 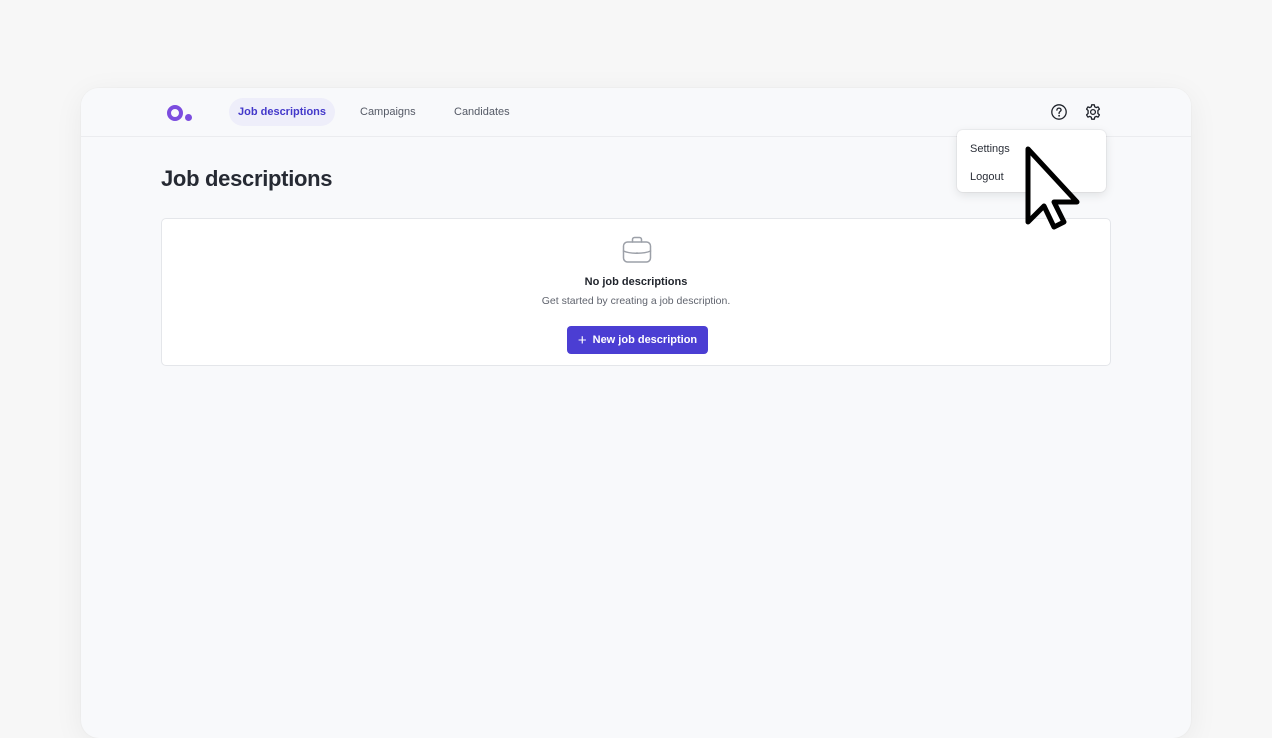 I want to click on gear-icon, so click(x=1093, y=112).